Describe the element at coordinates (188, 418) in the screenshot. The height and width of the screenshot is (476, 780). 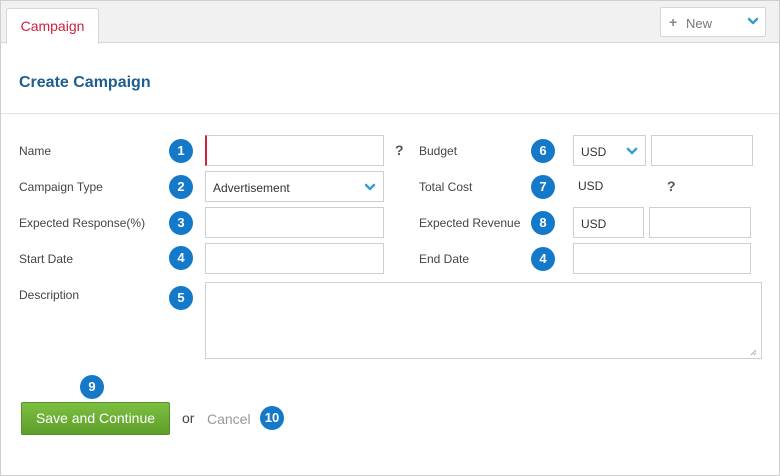
I see `or-separator: or` at that location.